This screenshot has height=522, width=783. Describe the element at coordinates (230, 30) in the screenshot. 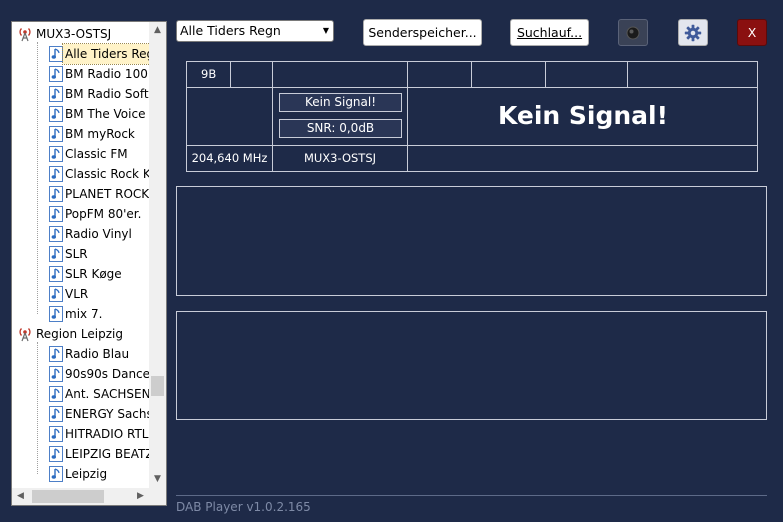

I see `station-select-value: Alle Tiders Regn` at that location.